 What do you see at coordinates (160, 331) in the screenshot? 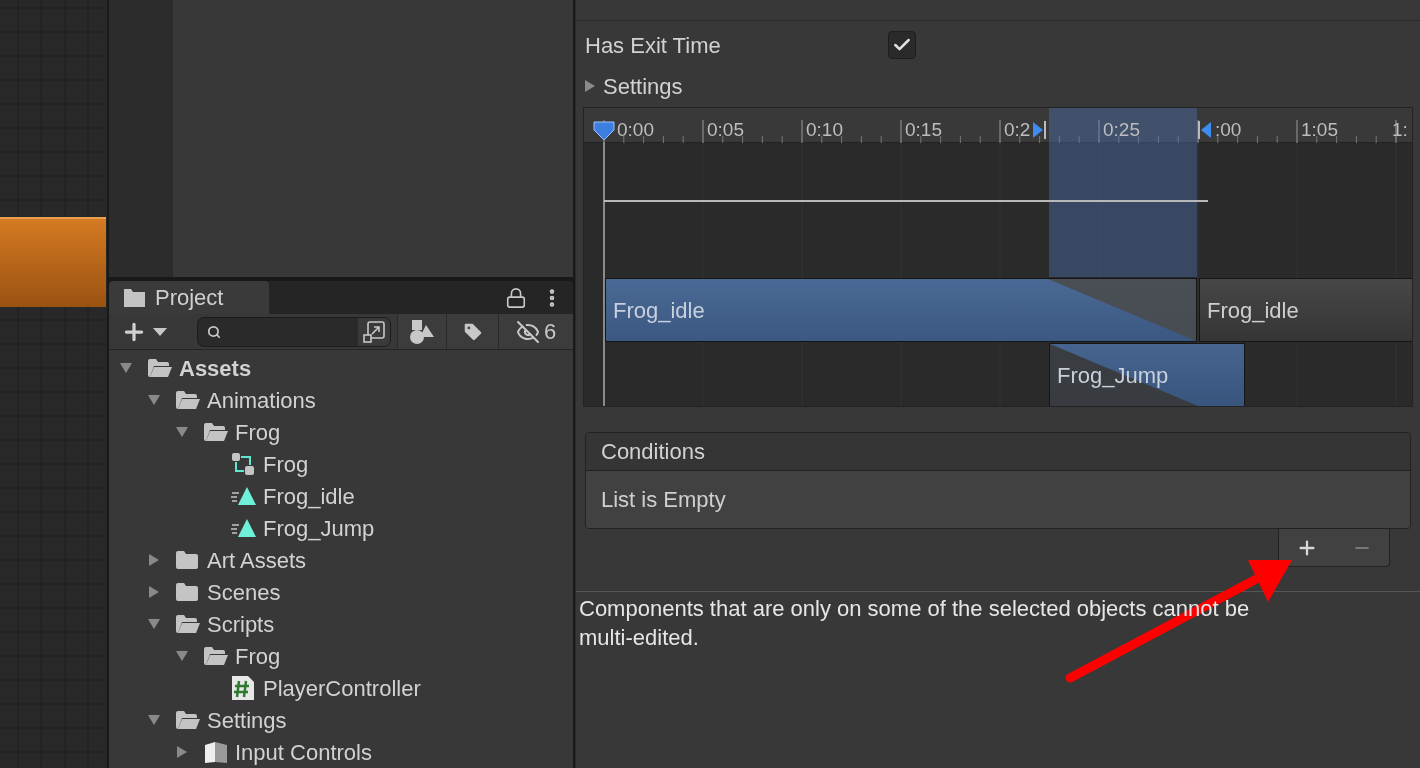
I see `caret-icon` at bounding box center [160, 331].